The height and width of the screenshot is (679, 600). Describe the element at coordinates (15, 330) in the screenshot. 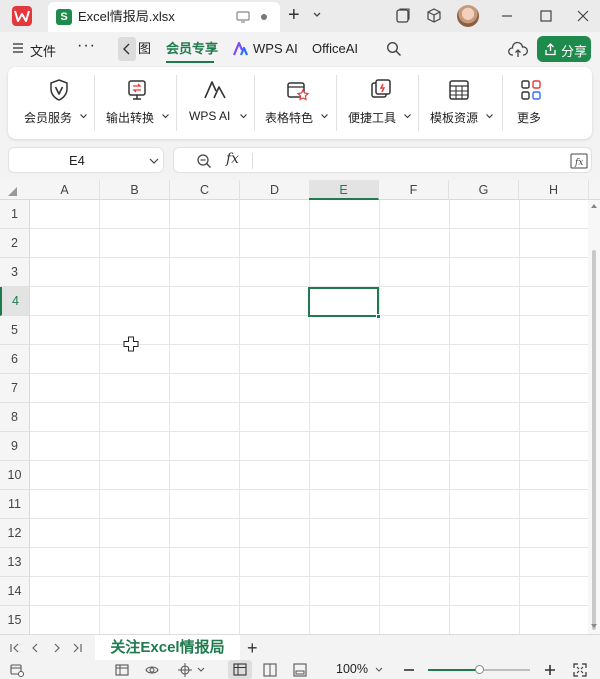

I see `row-header: 5` at that location.